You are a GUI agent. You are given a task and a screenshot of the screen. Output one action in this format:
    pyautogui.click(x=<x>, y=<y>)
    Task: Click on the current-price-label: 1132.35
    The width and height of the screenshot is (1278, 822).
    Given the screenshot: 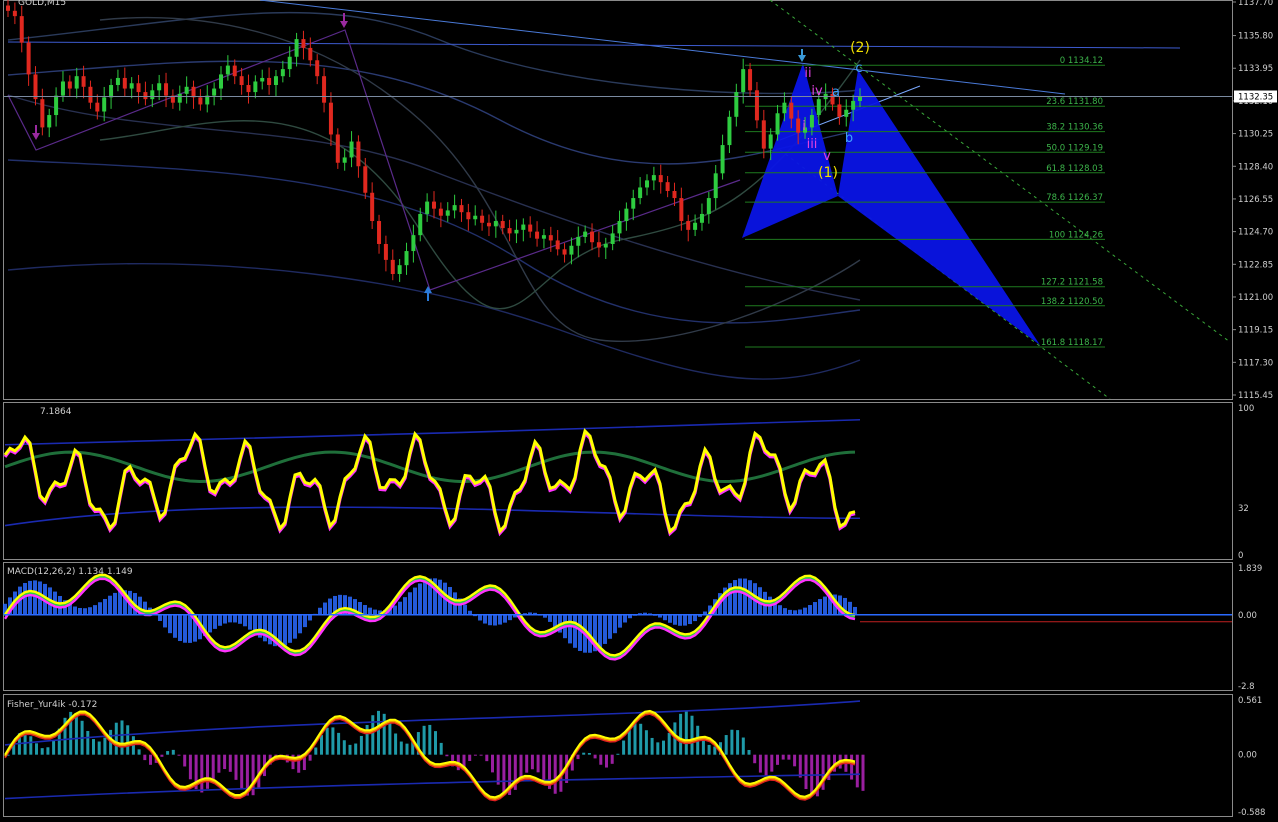 What is the action you would take?
    pyautogui.click(x=1255, y=97)
    